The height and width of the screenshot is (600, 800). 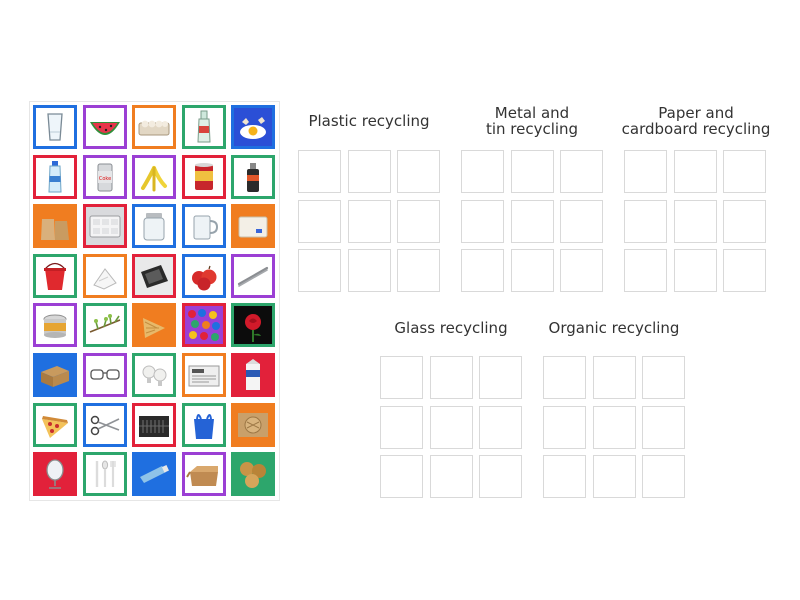 I want to click on item-tile-glass-jar, so click(x=154, y=226).